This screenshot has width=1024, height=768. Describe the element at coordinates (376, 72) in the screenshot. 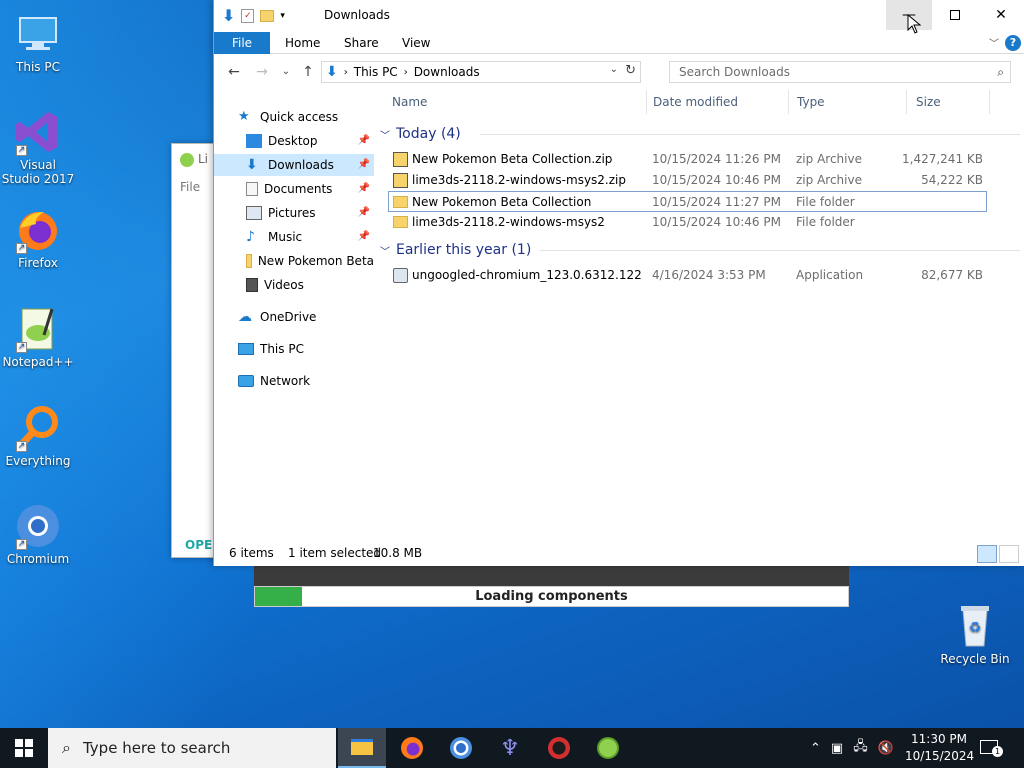

I see `breadcrumb-this-pc: This PC` at that location.